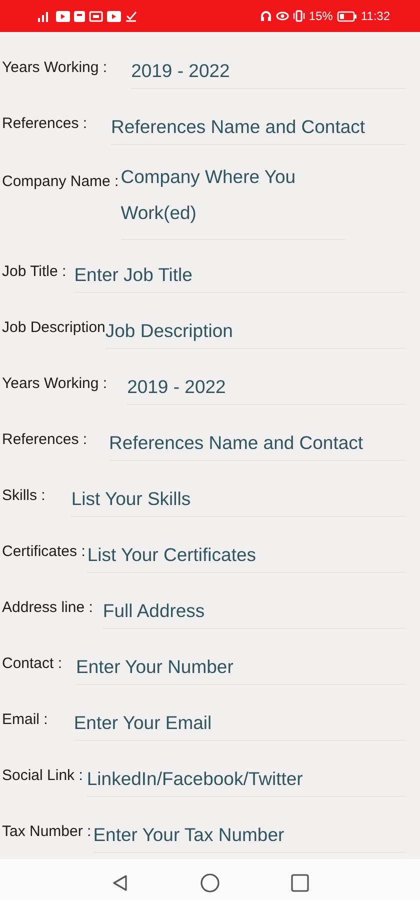 Image resolution: width=420 pixels, height=900 pixels. I want to click on eye-icon, so click(282, 16).